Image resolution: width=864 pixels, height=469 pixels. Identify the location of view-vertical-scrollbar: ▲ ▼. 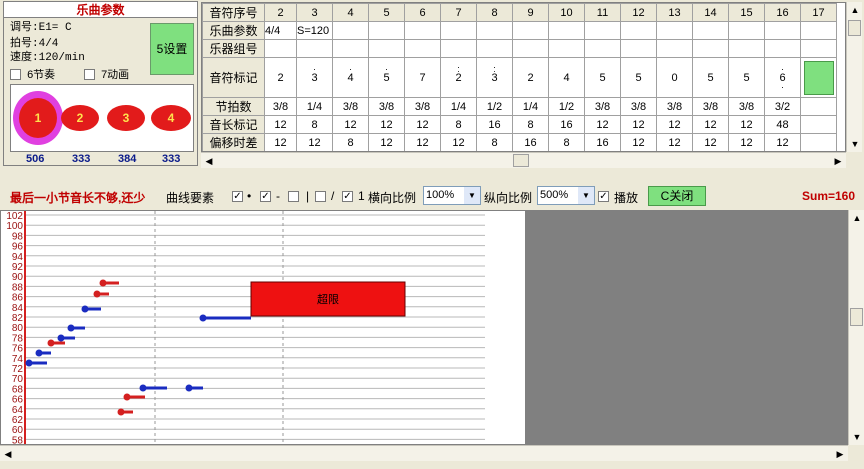
(856, 327).